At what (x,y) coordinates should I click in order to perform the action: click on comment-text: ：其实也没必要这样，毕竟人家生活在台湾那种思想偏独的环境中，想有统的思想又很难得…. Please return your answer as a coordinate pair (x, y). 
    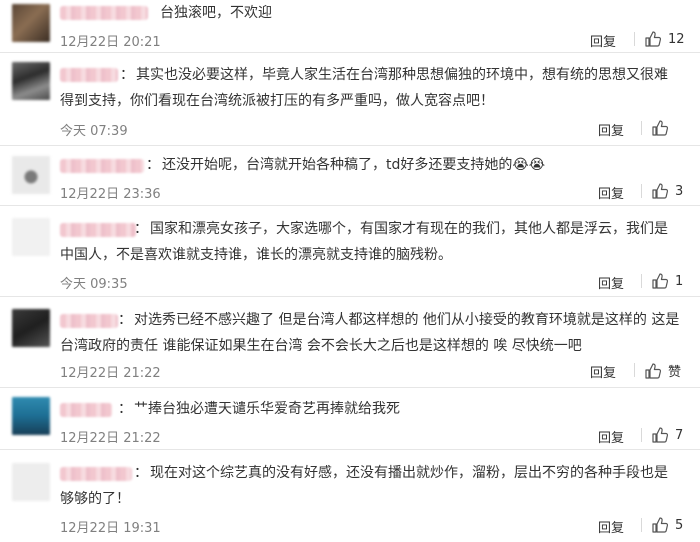
    Looking at the image, I should click on (364, 88).